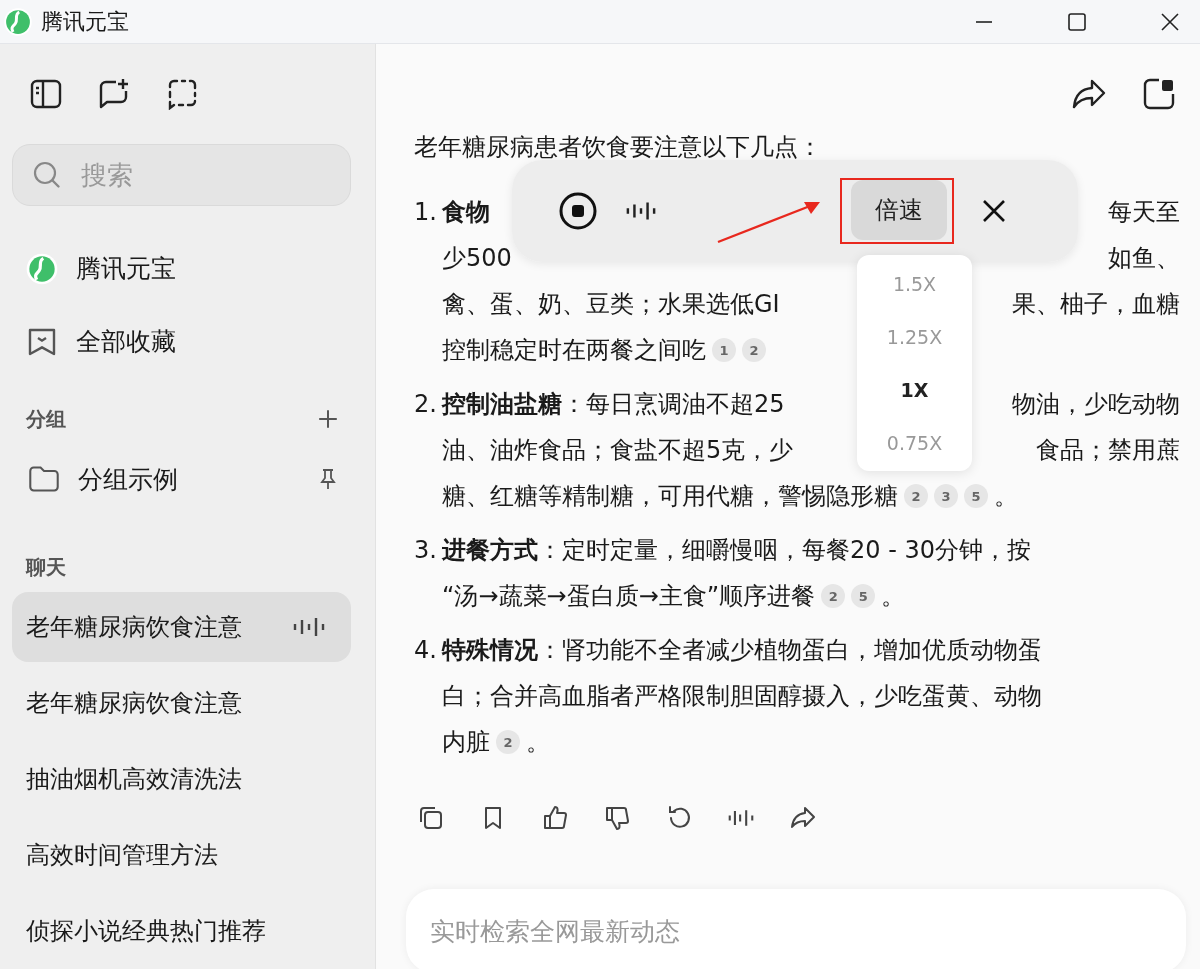 The width and height of the screenshot is (1200, 969). I want to click on message-text: 控制稳定时在两餐之间吃, so click(574, 350).